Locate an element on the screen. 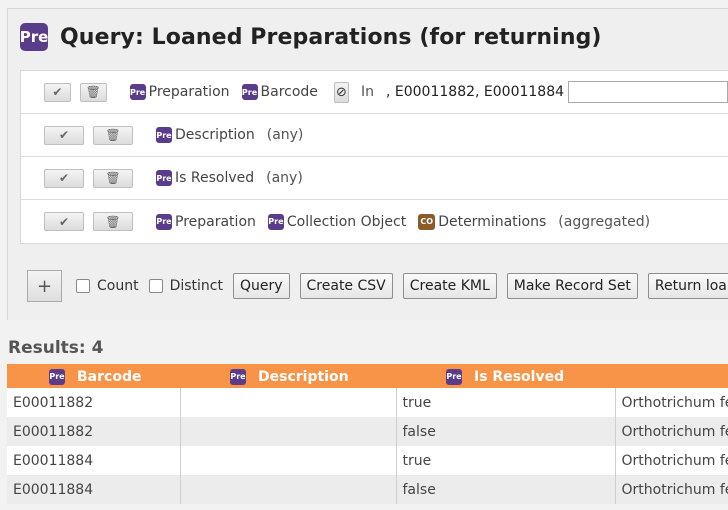 The height and width of the screenshot is (510, 728). query-line-is-resolved: ✔ 🗑 Pre Is Resolved (any) is located at coordinates (374, 178).